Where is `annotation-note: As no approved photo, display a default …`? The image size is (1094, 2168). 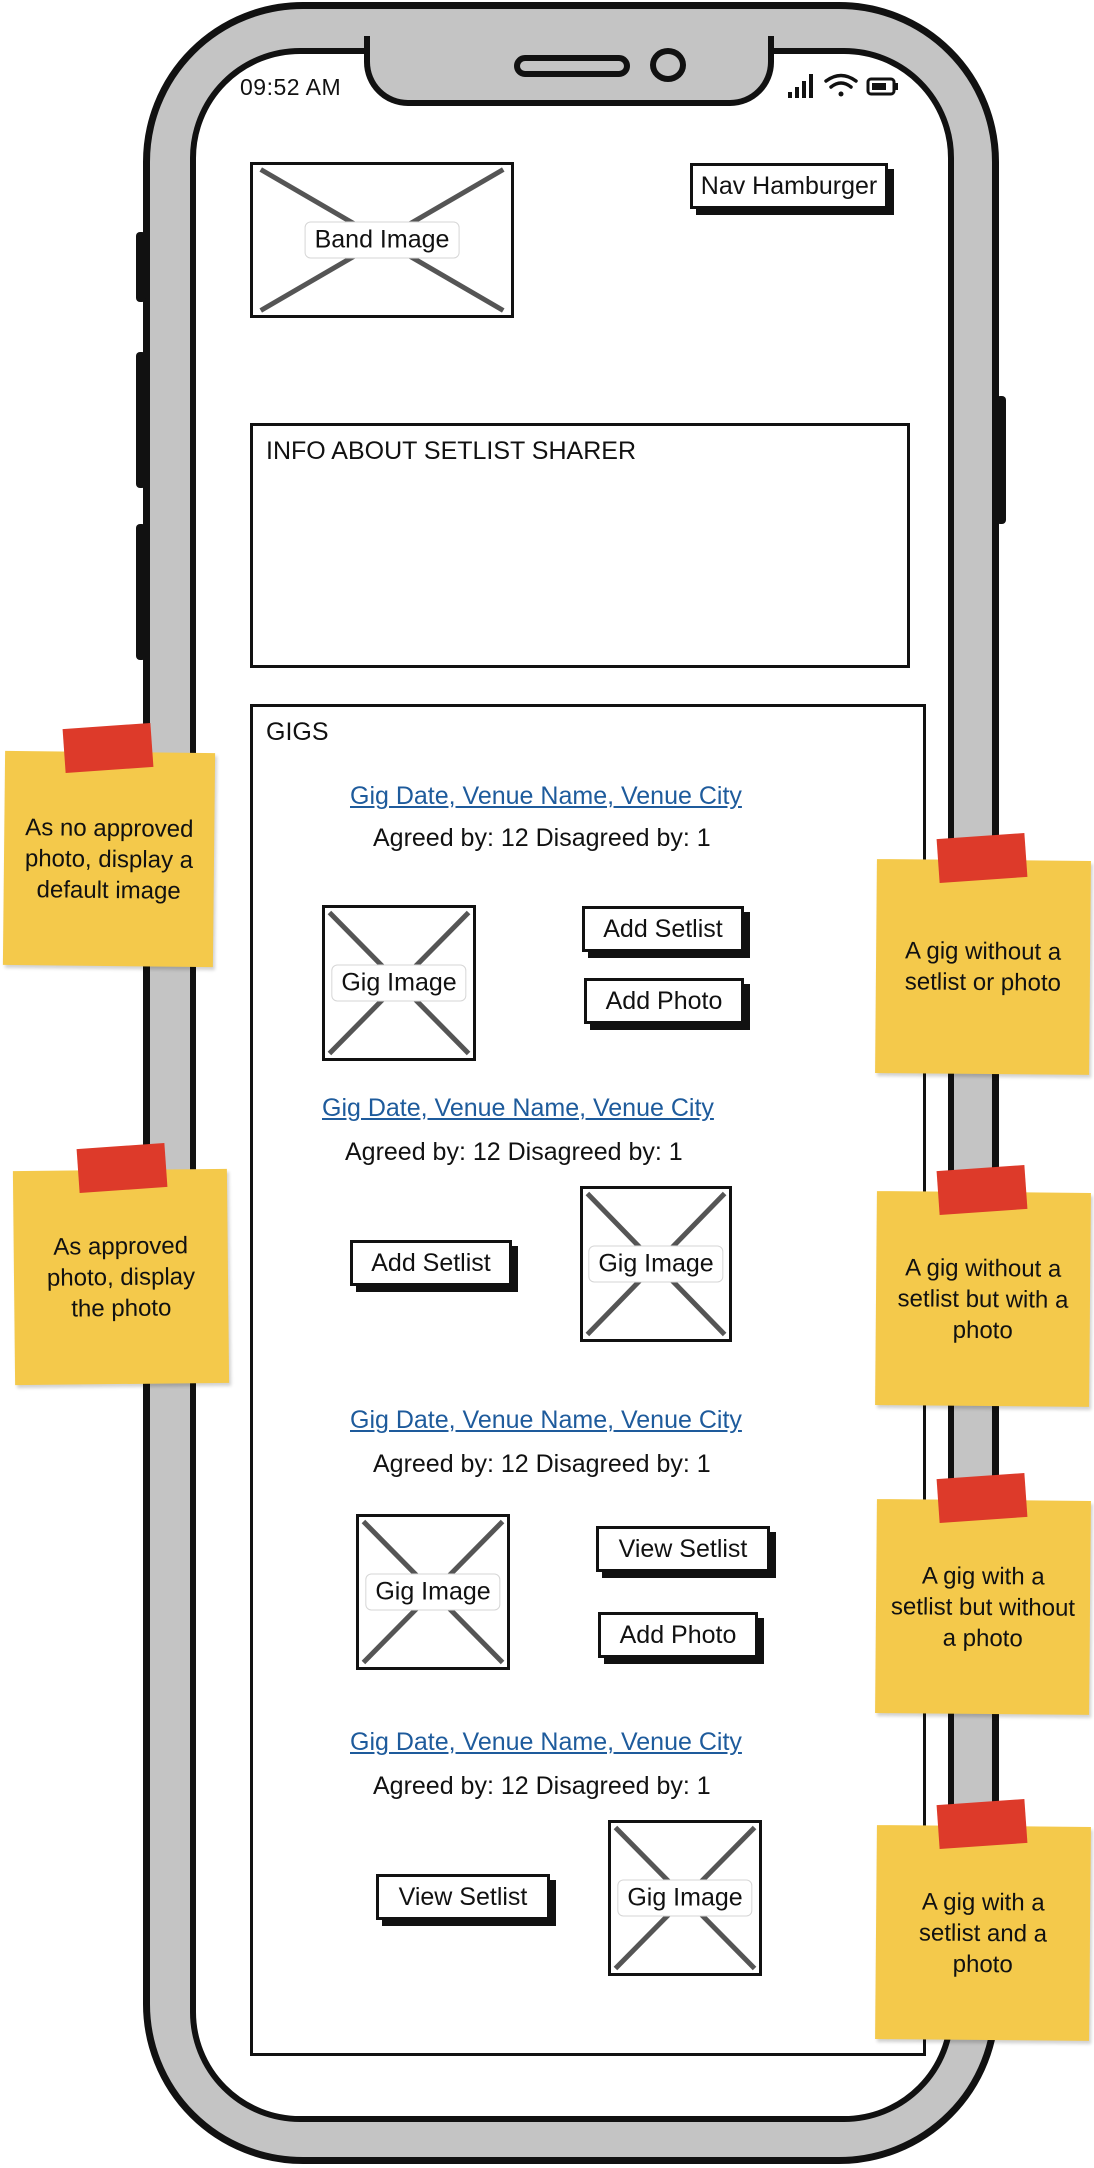 annotation-note: As no approved photo, display a default … is located at coordinates (109, 859).